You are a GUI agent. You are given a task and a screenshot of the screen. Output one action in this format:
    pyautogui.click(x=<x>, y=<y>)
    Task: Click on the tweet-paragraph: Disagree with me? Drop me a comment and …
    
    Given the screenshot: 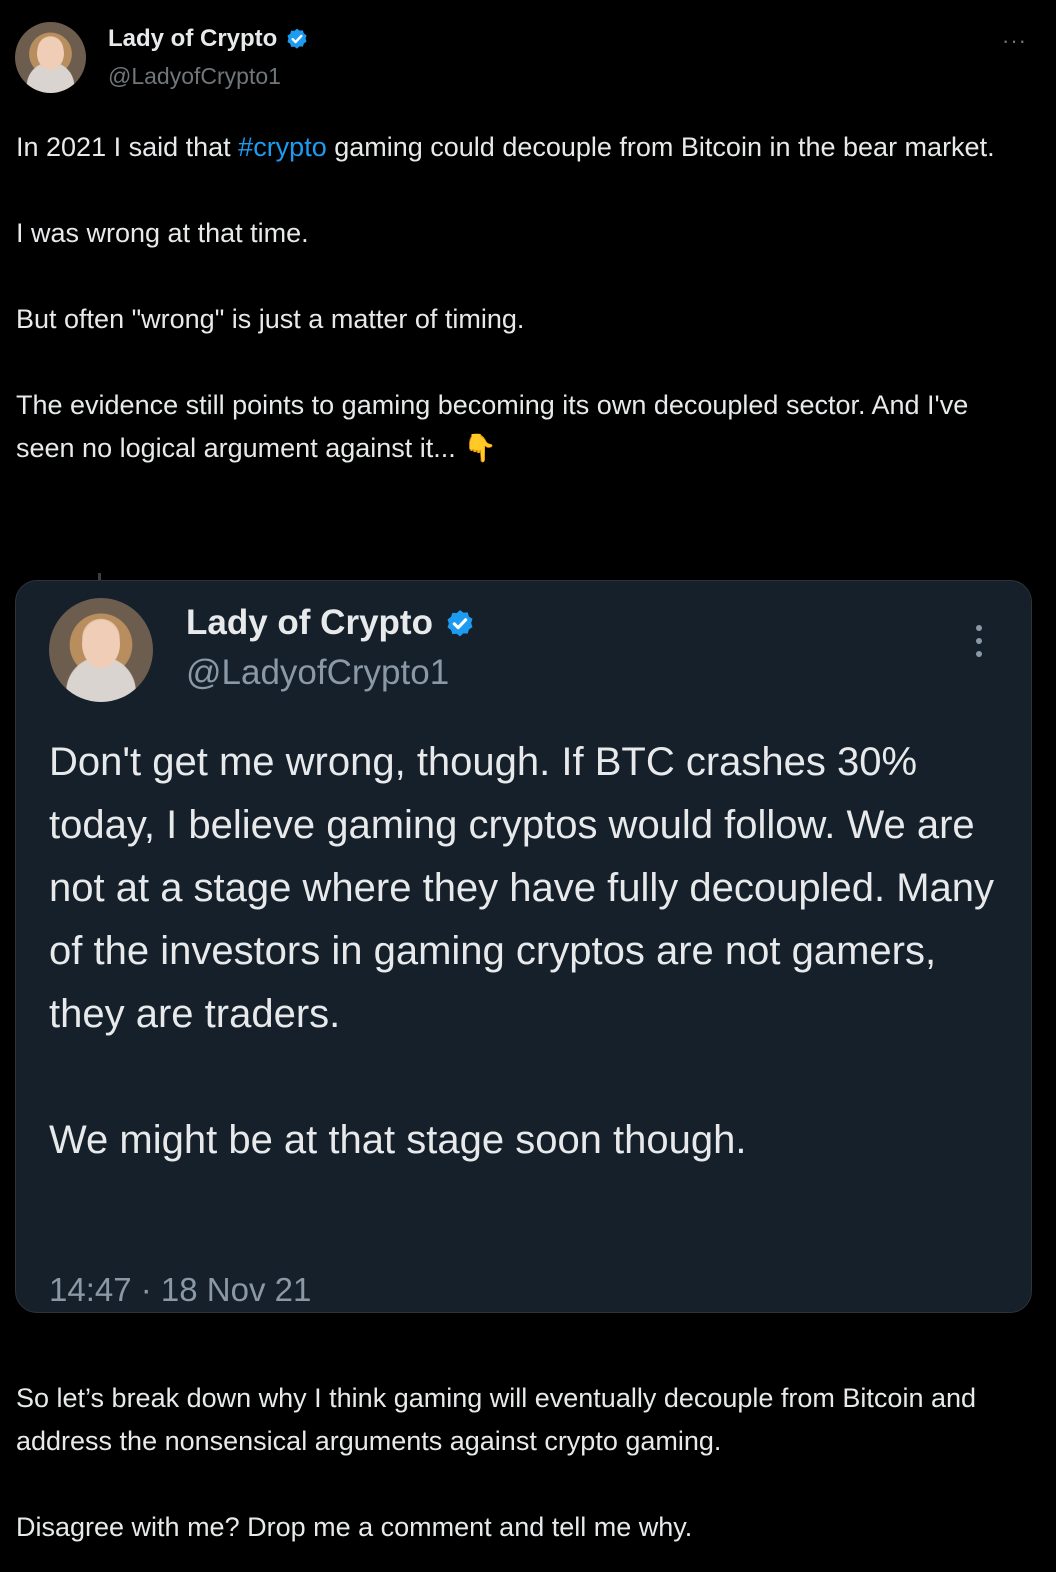 What is the action you would take?
    pyautogui.click(x=354, y=1527)
    